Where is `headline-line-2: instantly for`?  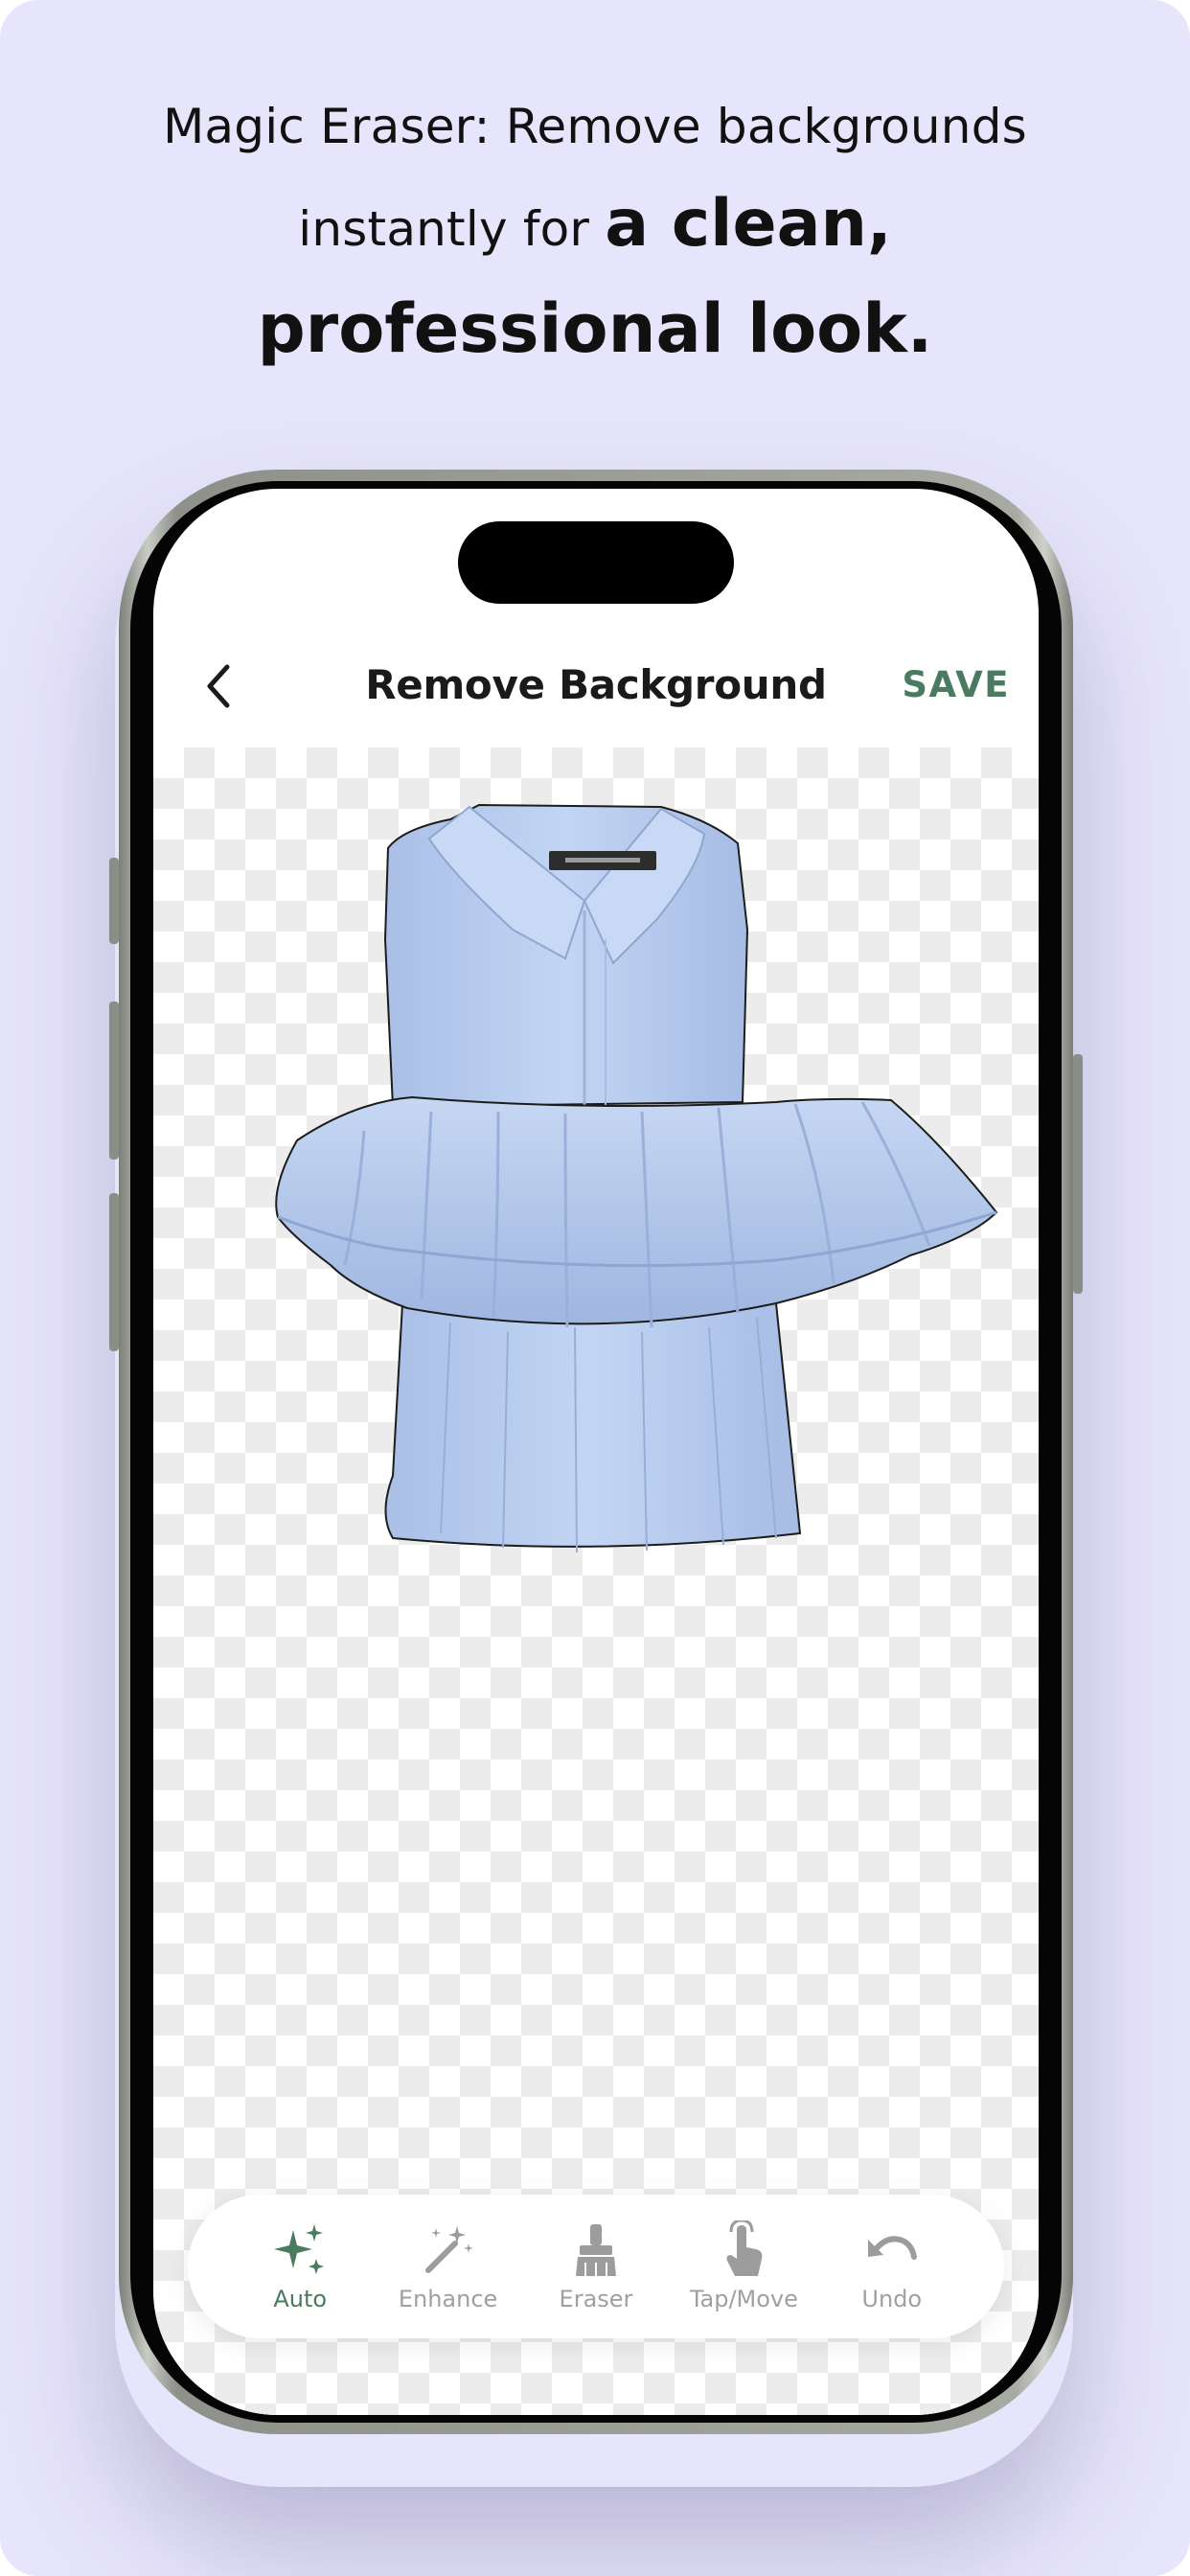
headline-line-2: instantly for is located at coordinates (452, 229).